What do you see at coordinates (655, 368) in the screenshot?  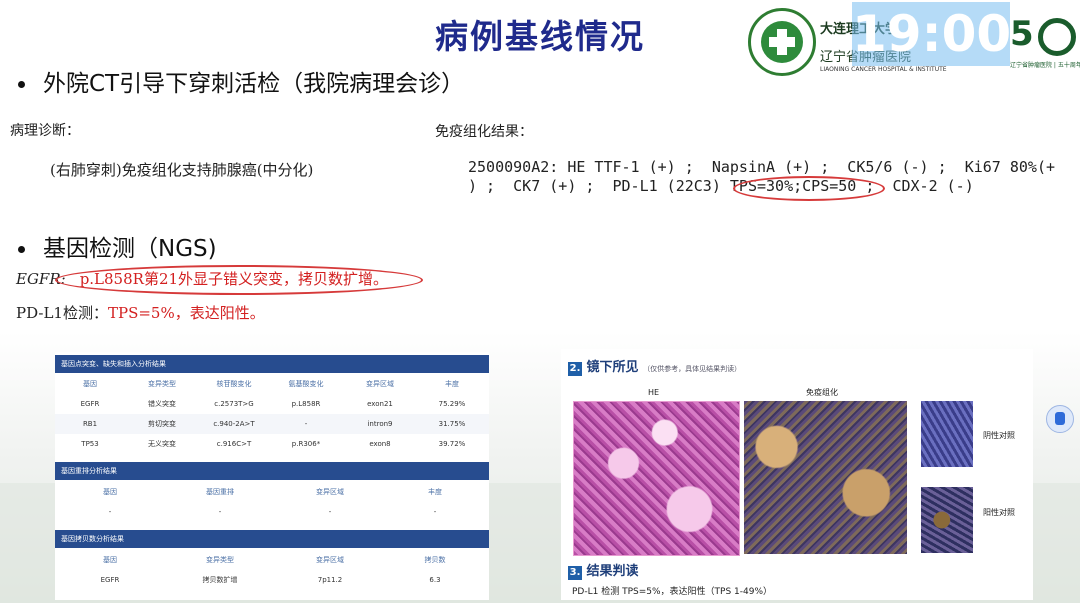 I see `section-2-header: 2. 镜下所见 （仅供参考，具体见结果判读）` at bounding box center [655, 368].